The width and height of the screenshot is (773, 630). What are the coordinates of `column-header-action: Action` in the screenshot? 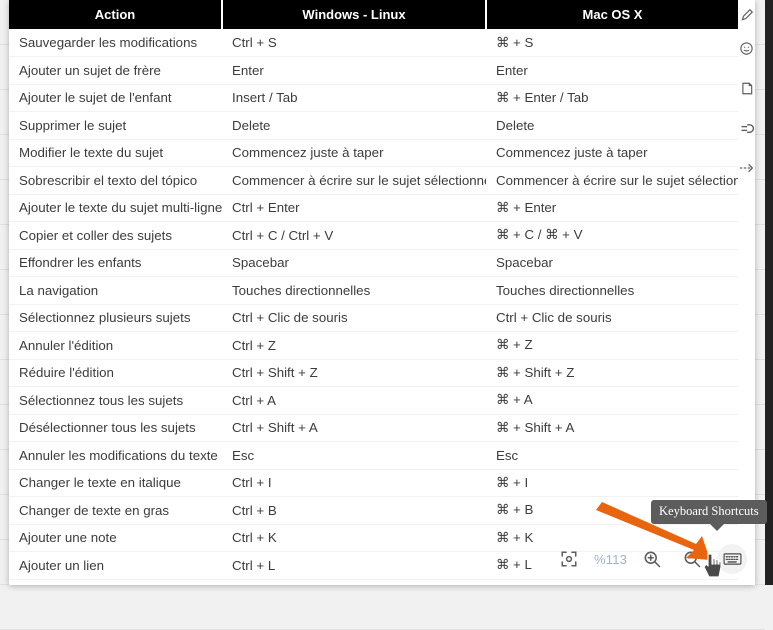 It's located at (116, 14).